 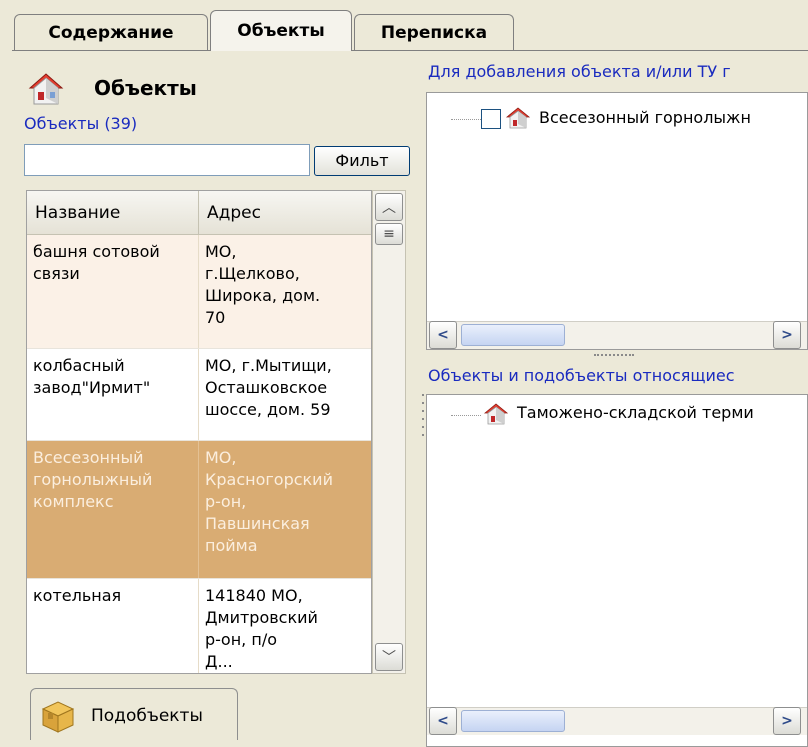 What do you see at coordinates (58, 718) in the screenshot?
I see `box-icon` at bounding box center [58, 718].